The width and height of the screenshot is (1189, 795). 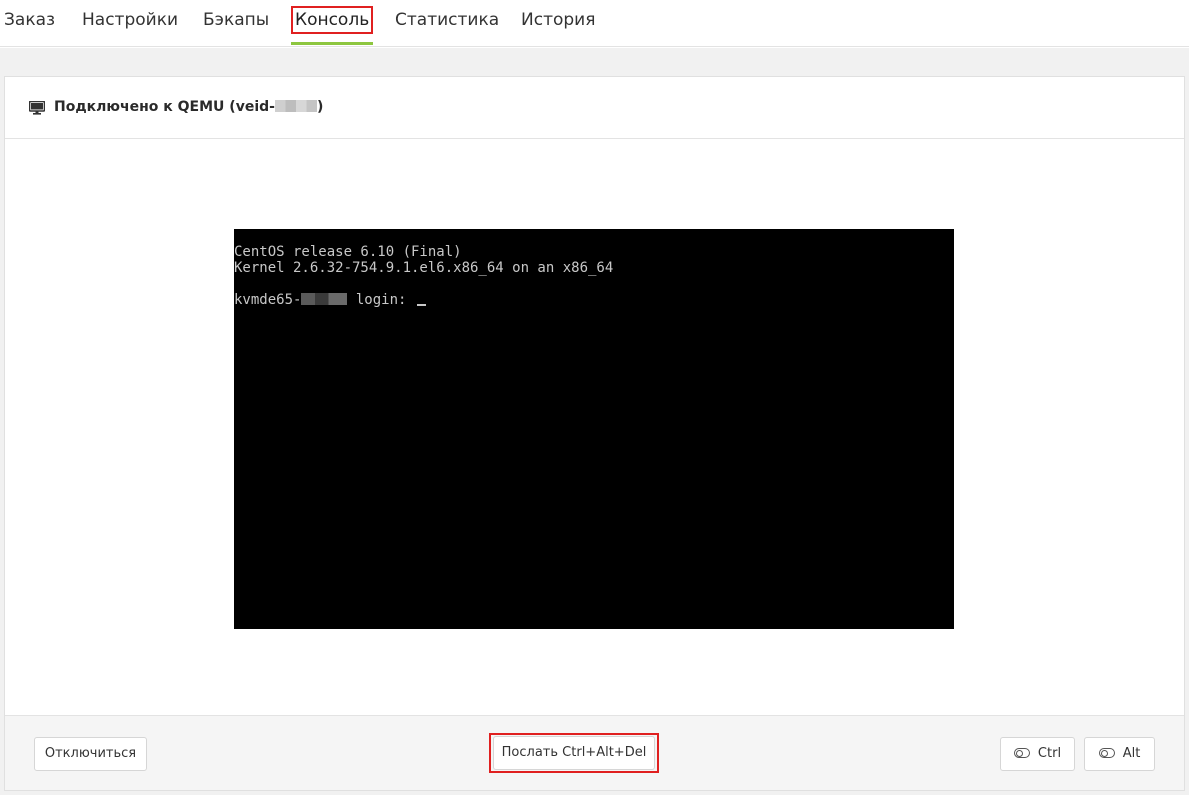 What do you see at coordinates (90, 754) in the screenshot?
I see `disconnect-button: Отключиться` at bounding box center [90, 754].